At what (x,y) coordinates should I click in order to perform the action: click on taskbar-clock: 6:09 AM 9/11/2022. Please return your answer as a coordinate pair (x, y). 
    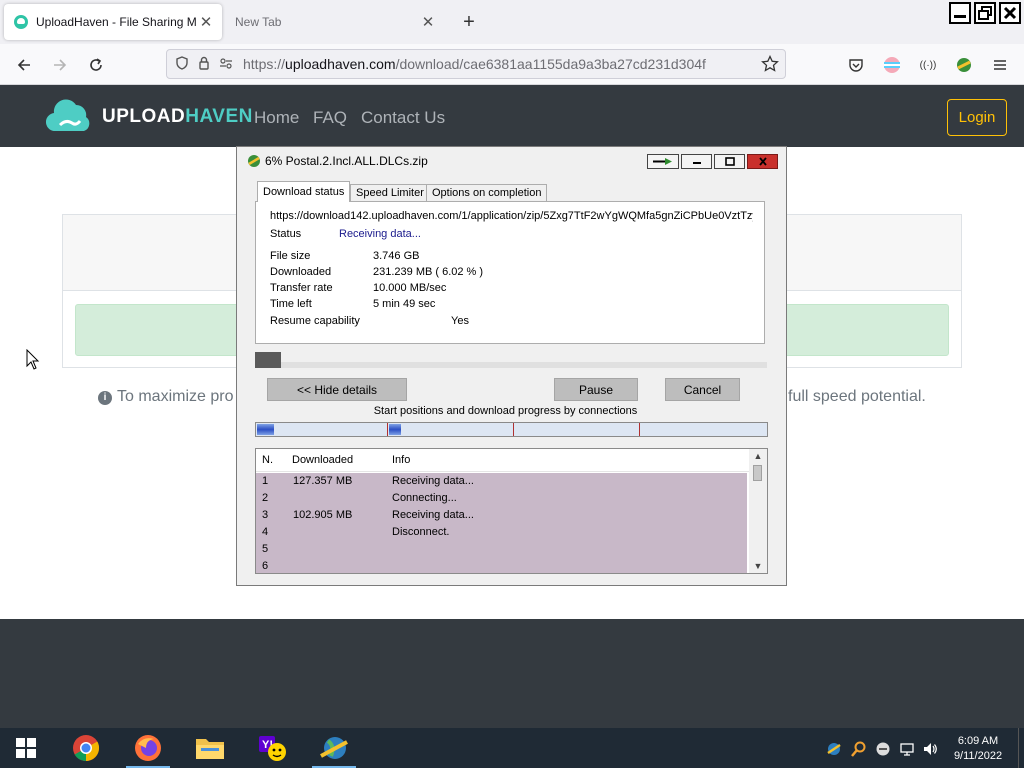
    Looking at the image, I should click on (978, 749).